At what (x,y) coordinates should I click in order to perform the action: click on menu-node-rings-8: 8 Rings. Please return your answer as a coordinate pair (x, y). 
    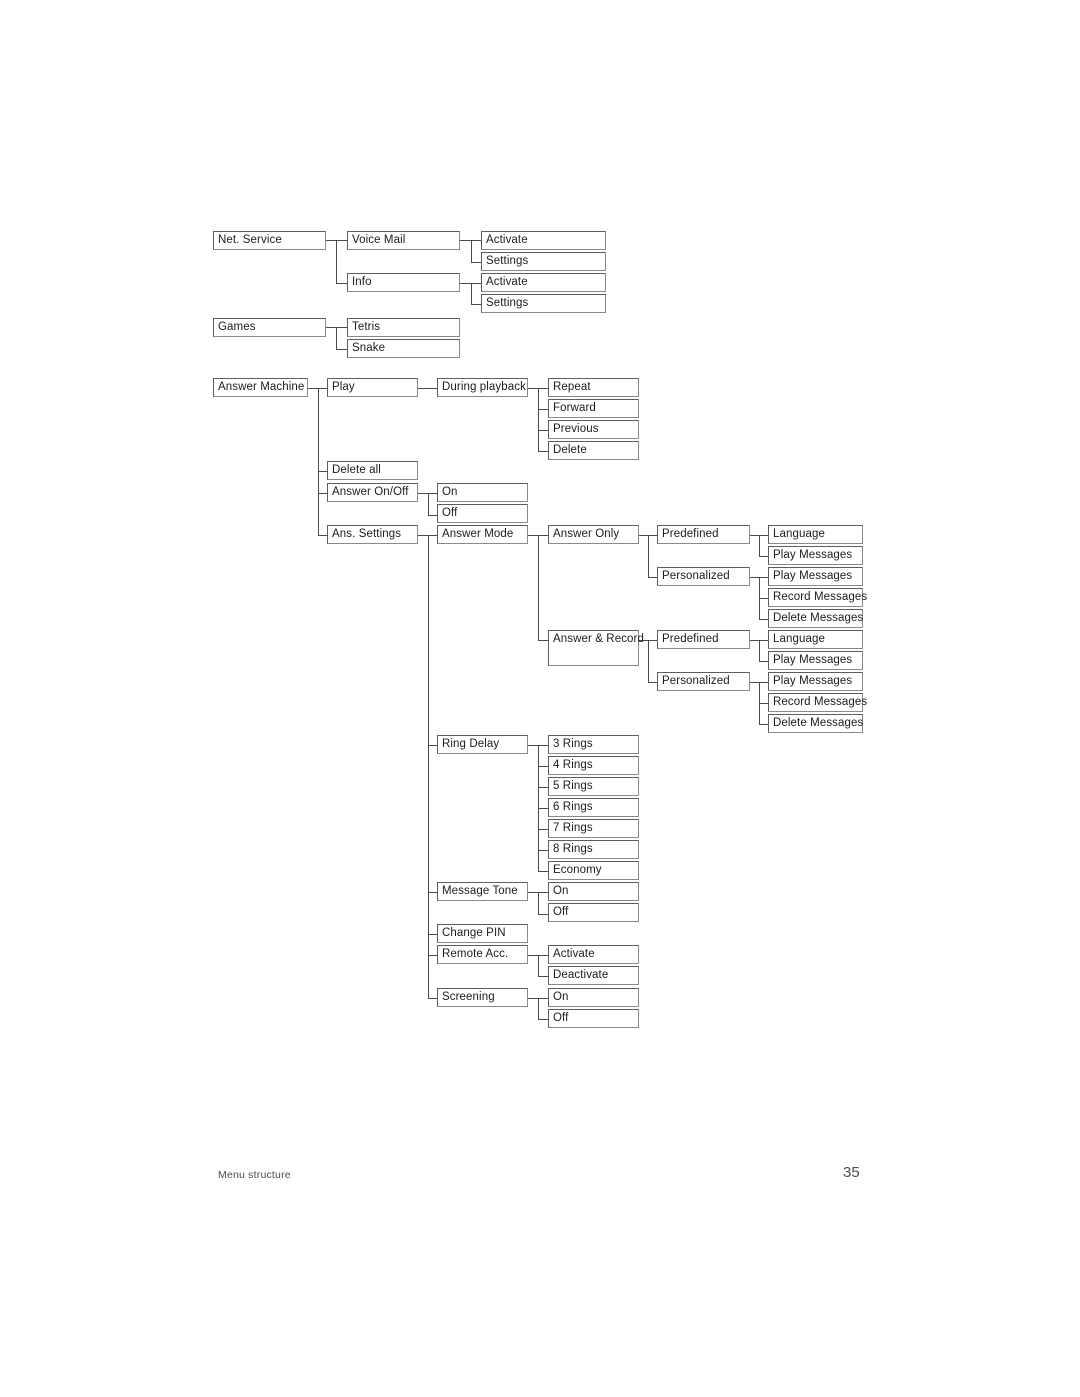
    Looking at the image, I should click on (593, 849).